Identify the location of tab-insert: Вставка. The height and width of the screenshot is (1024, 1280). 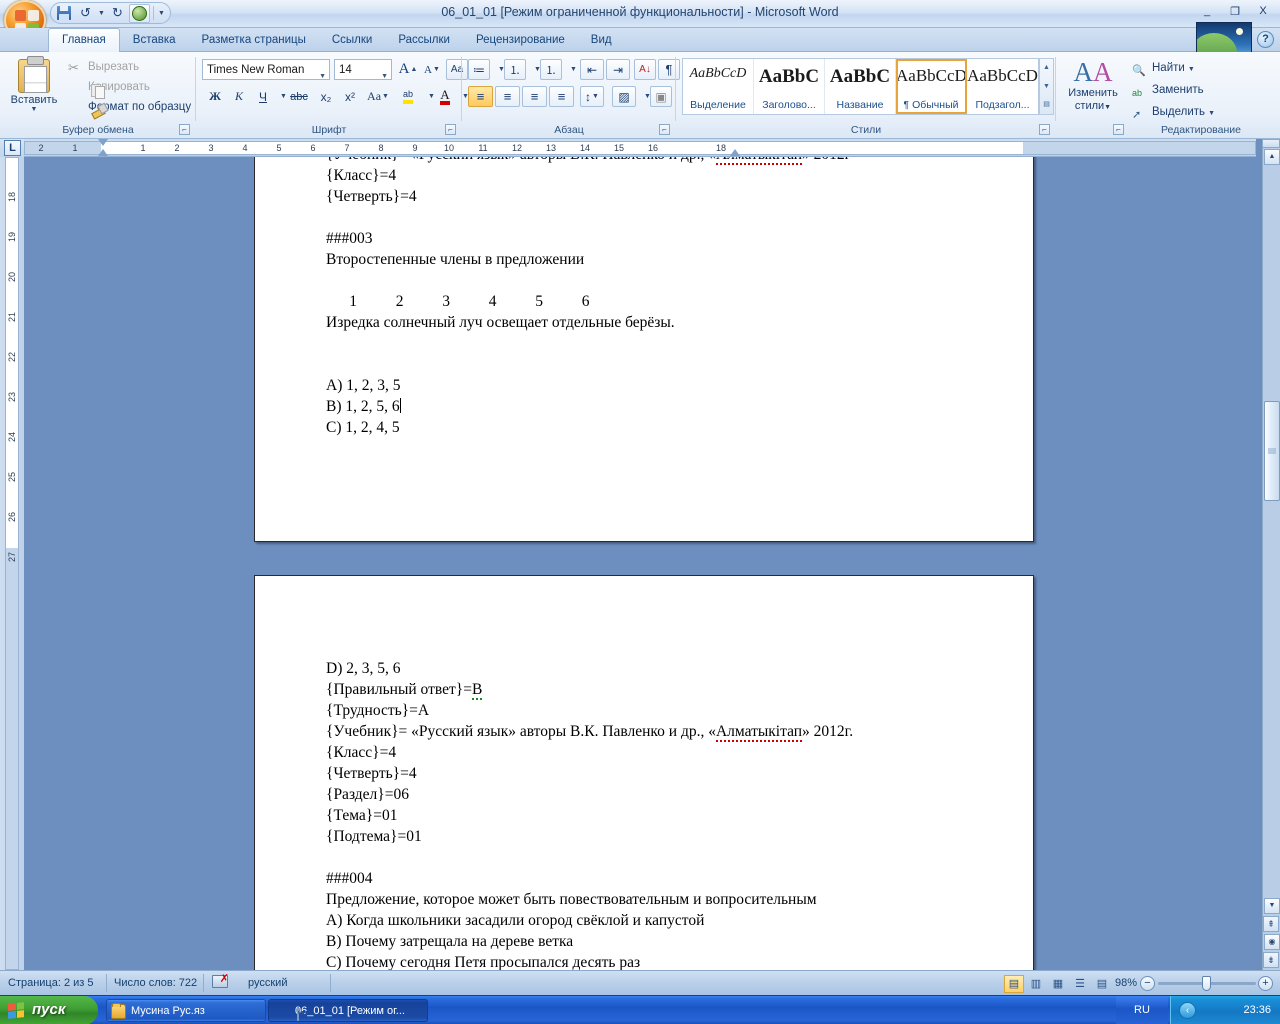
(154, 40).